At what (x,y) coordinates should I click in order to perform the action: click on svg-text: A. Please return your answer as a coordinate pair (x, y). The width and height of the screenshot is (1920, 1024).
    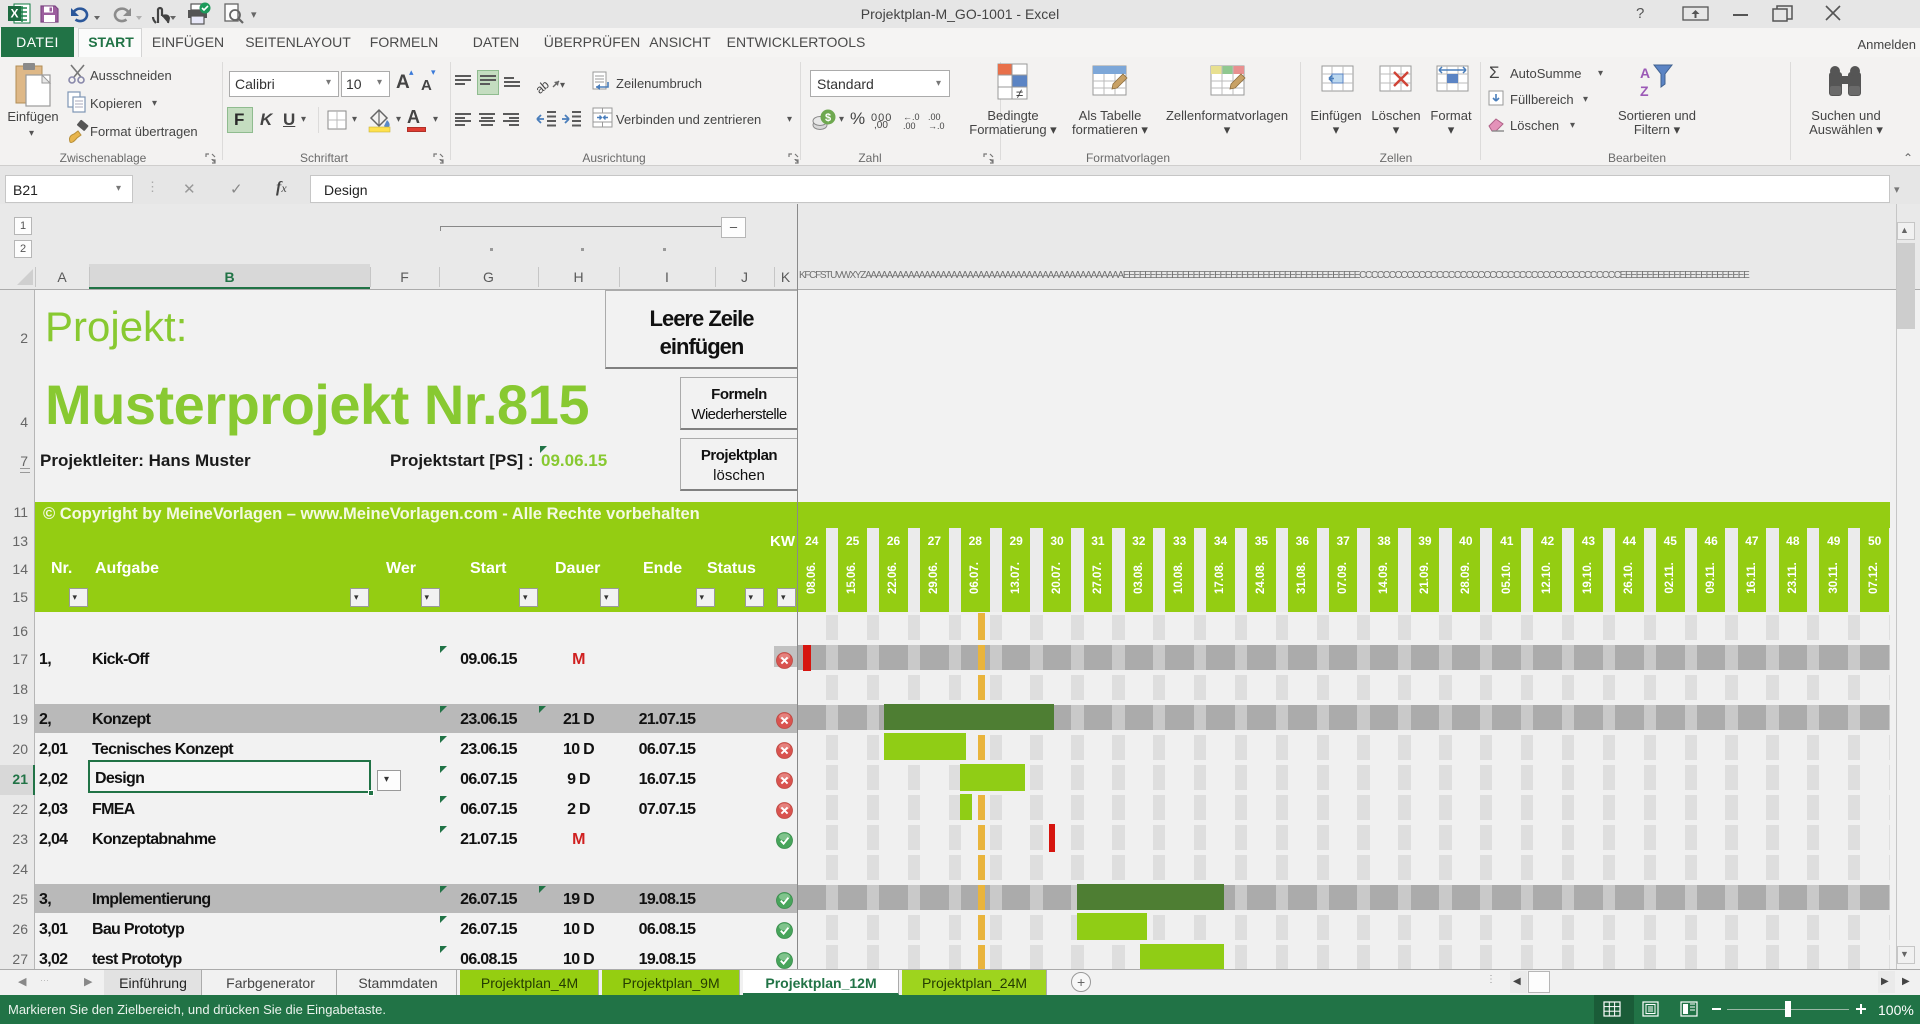
    Looking at the image, I should click on (1645, 73).